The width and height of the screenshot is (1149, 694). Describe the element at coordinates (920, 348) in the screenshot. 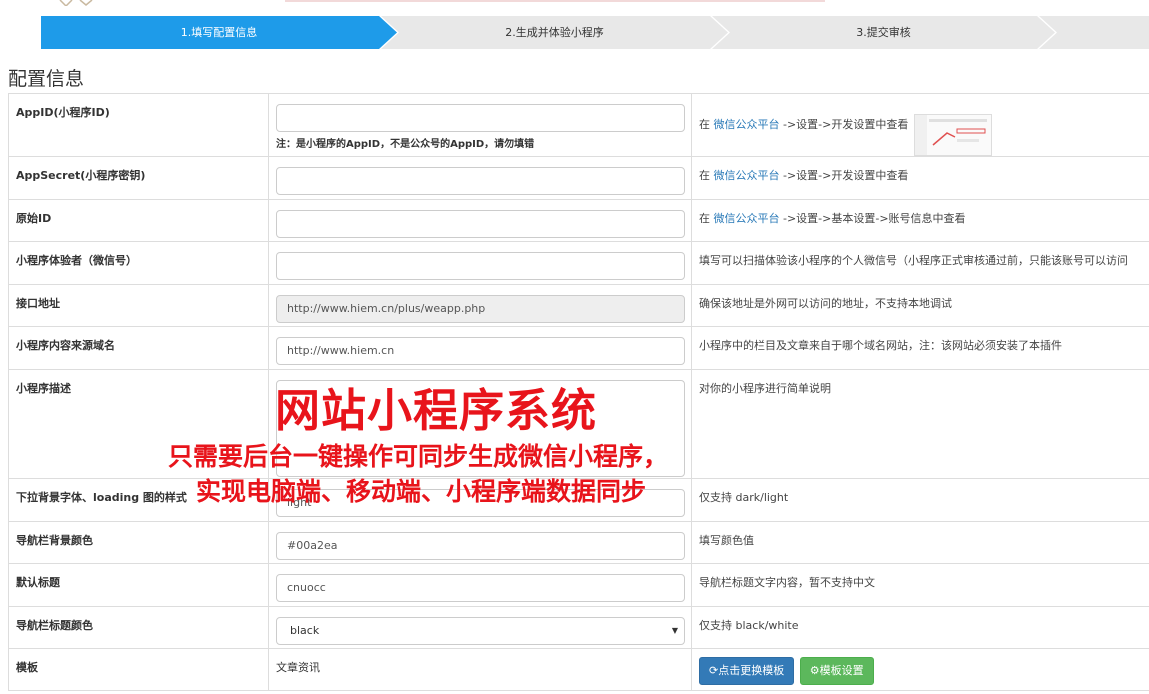

I see `help-content-domain: 小程序中的栏目及文章来自于哪个域名网站，注：该网站必须安装了本插件` at that location.